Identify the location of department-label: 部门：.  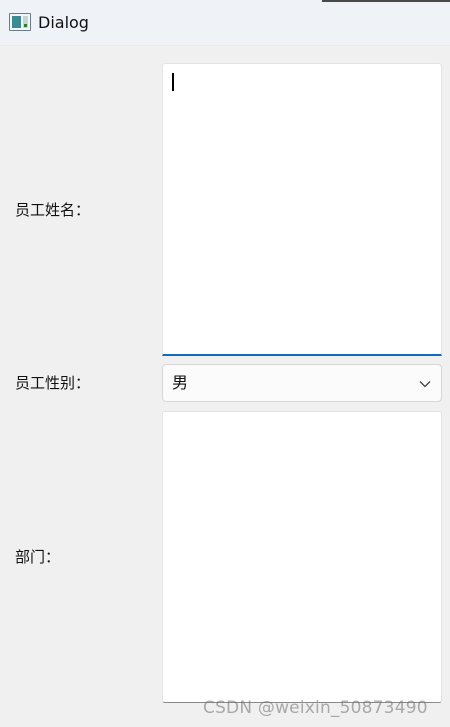
(38, 557).